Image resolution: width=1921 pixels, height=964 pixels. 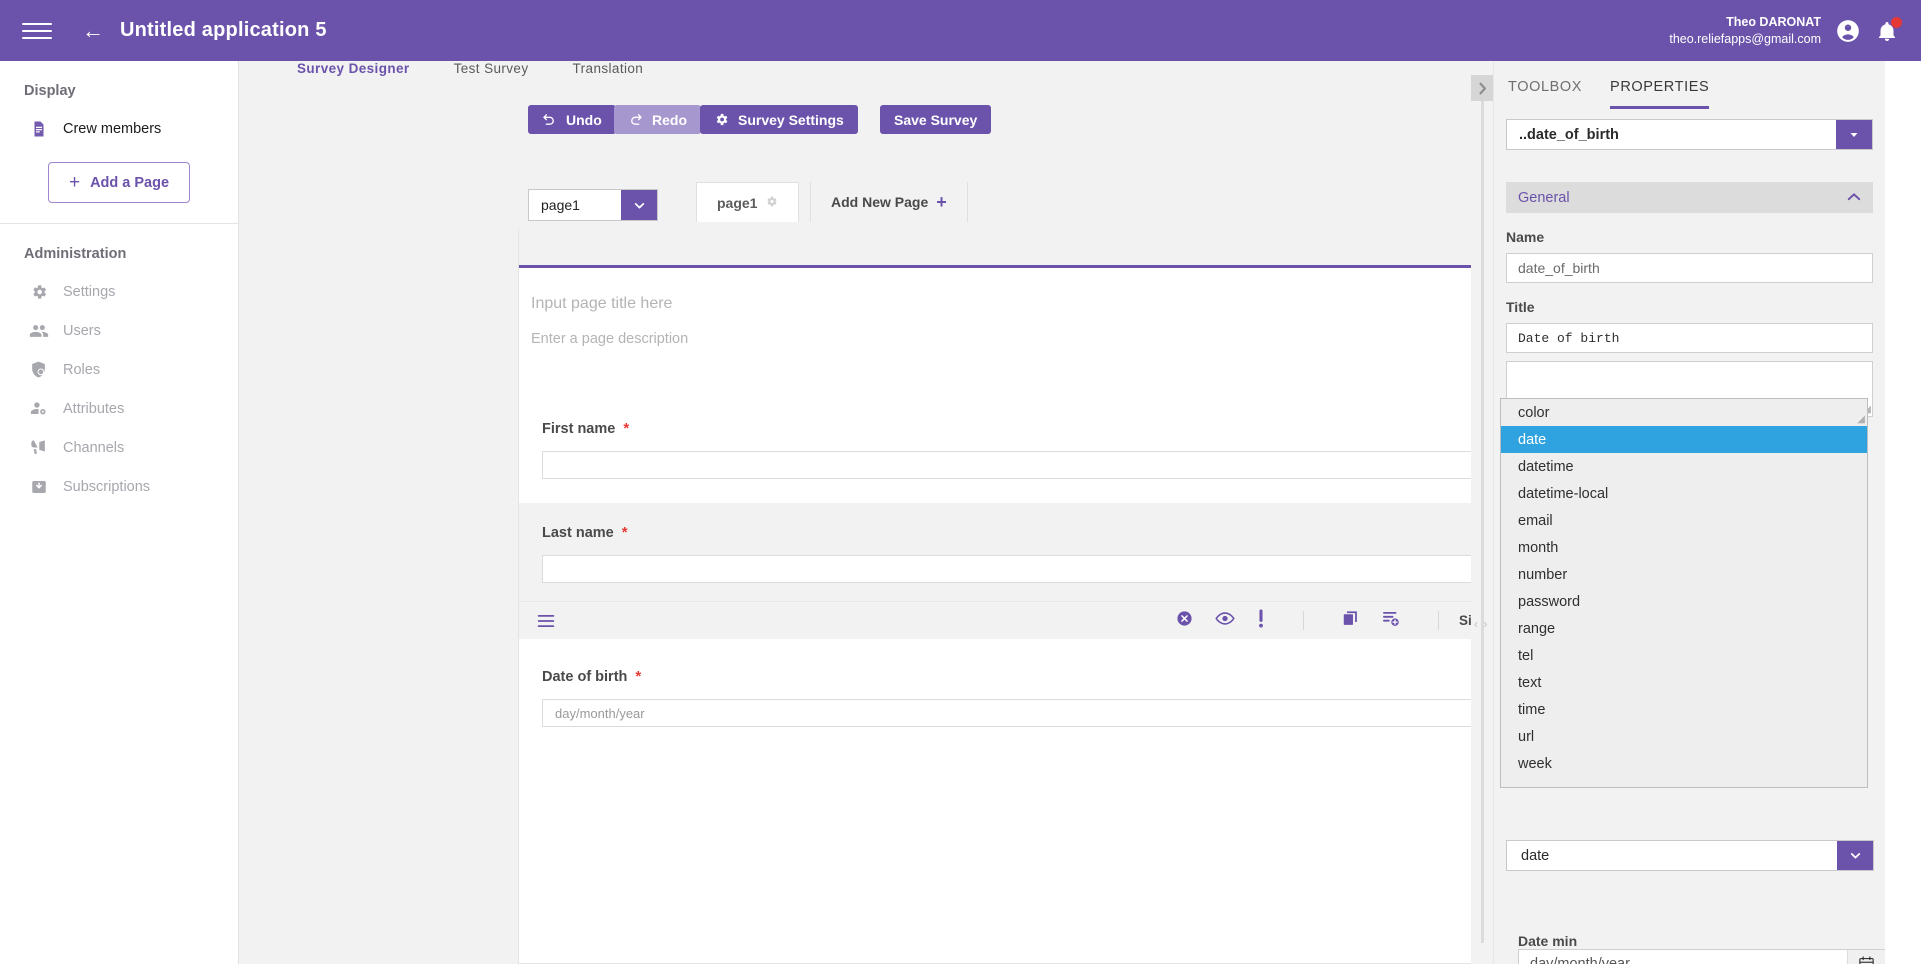 I want to click on save-survey-button: Save Survey, so click(x=936, y=119).